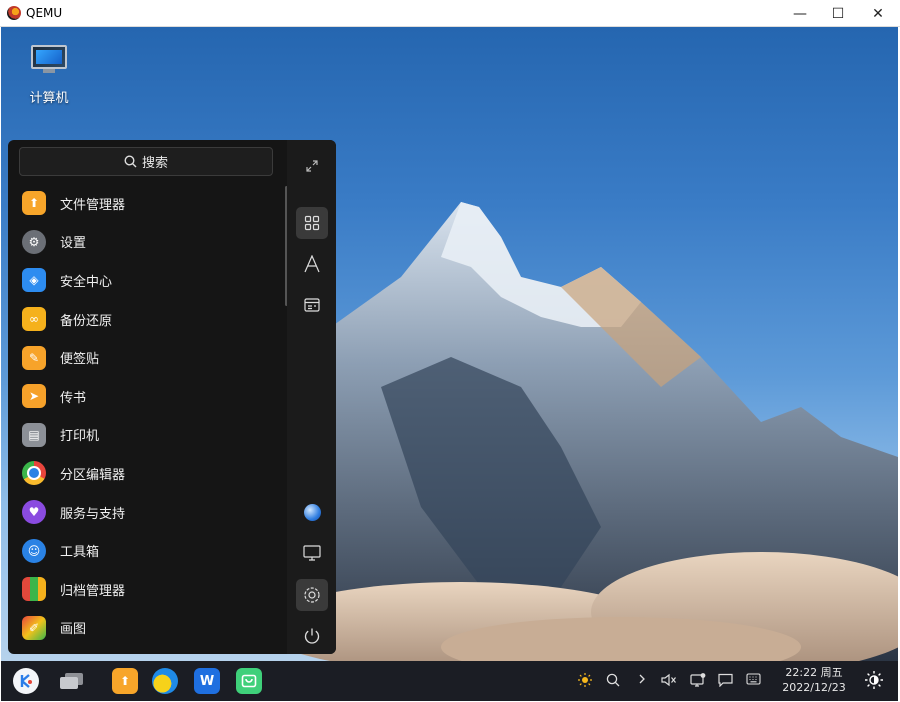 Image resolution: width=900 pixels, height=702 pixels. I want to click on computer-icon, so click(49, 59).